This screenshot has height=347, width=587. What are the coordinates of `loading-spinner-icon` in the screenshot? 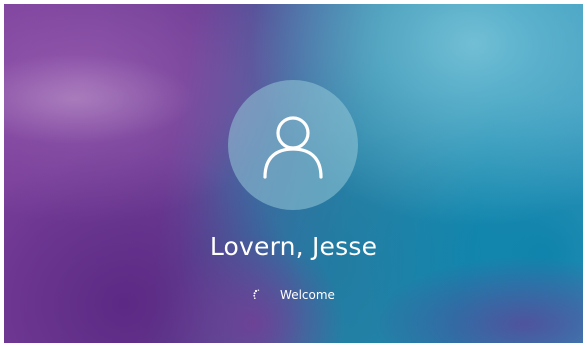 It's located at (256, 294).